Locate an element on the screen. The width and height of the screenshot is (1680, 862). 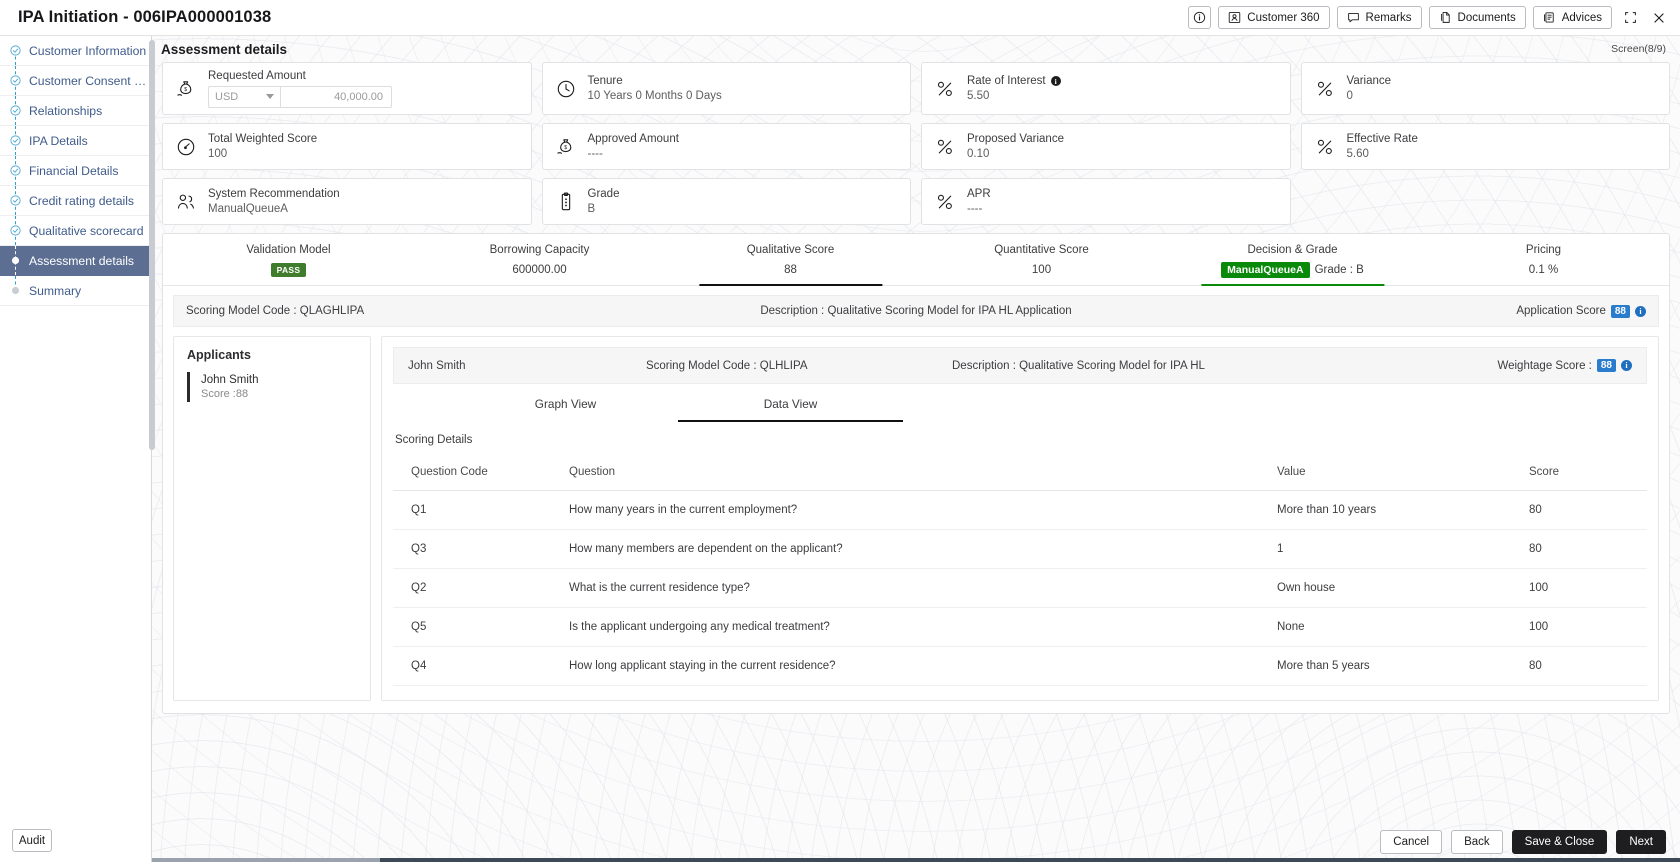
documents-button: Documents is located at coordinates (1477, 17).